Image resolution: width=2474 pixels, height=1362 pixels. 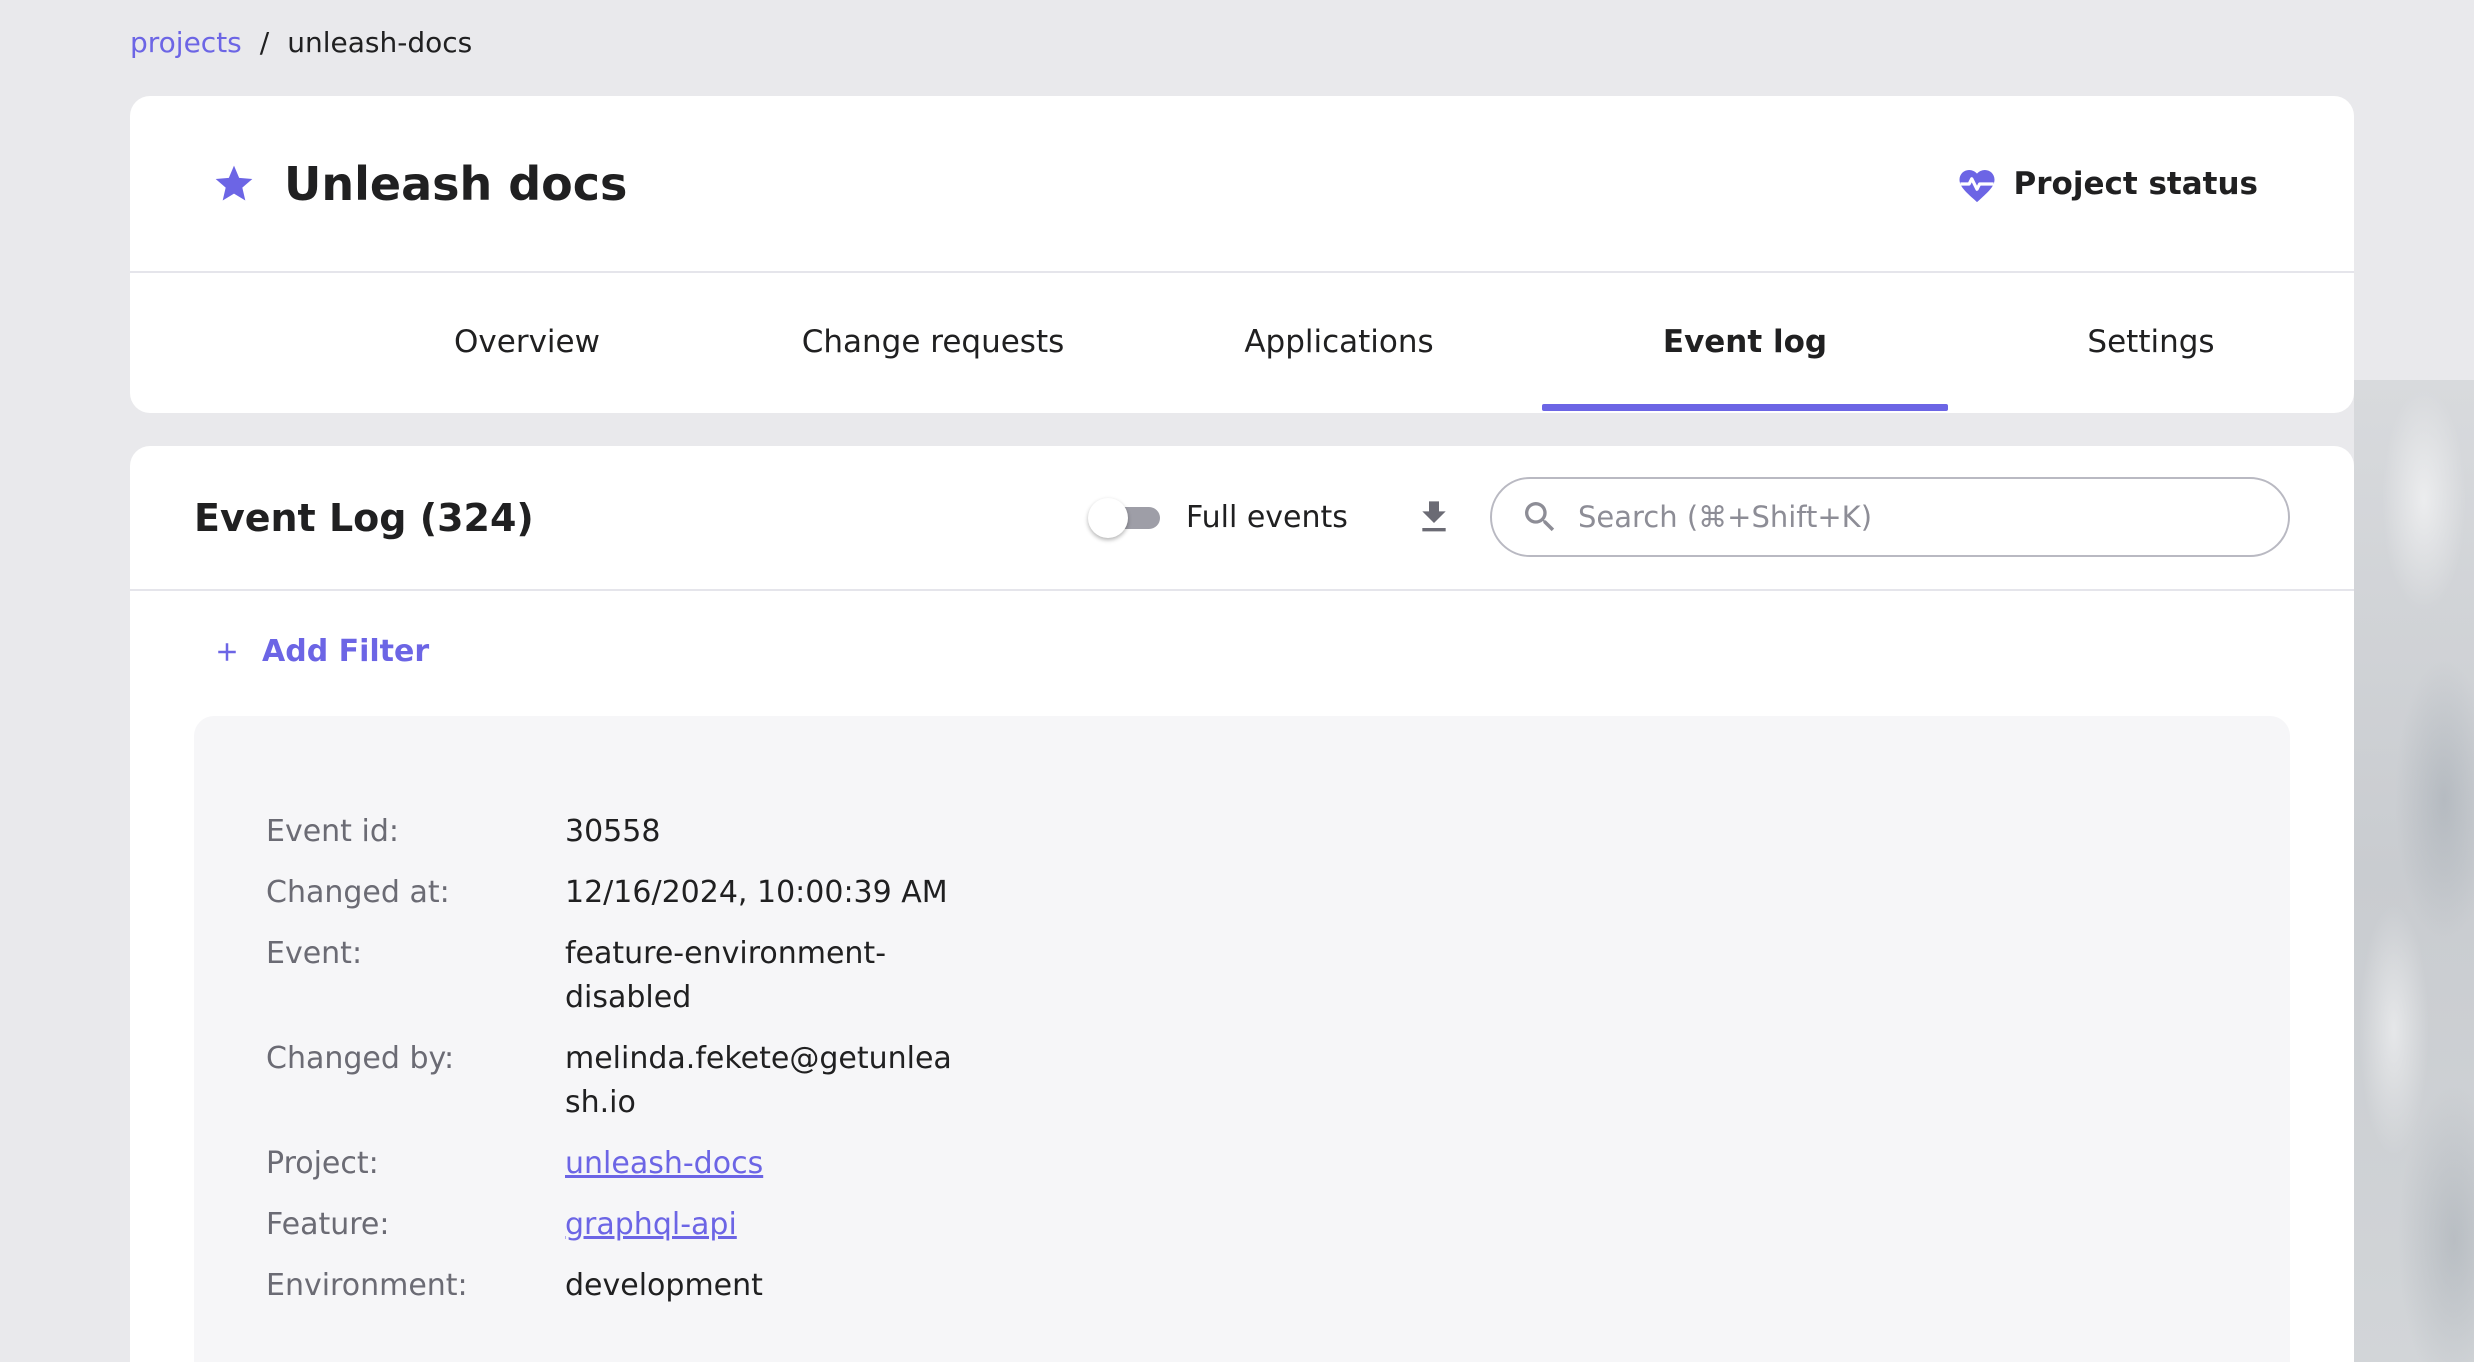 I want to click on event-row-environment: Environment: development, so click(x=615, y=1294).